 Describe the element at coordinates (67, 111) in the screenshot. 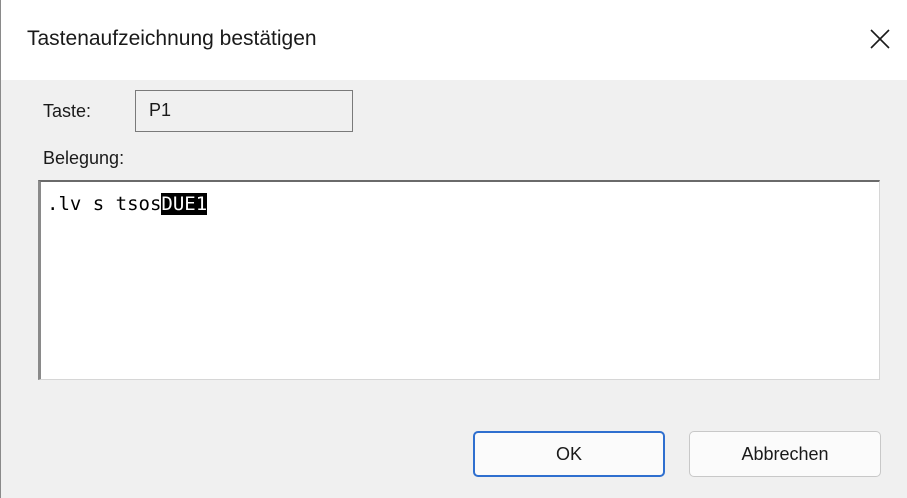

I see `key-label: Taste:` at that location.